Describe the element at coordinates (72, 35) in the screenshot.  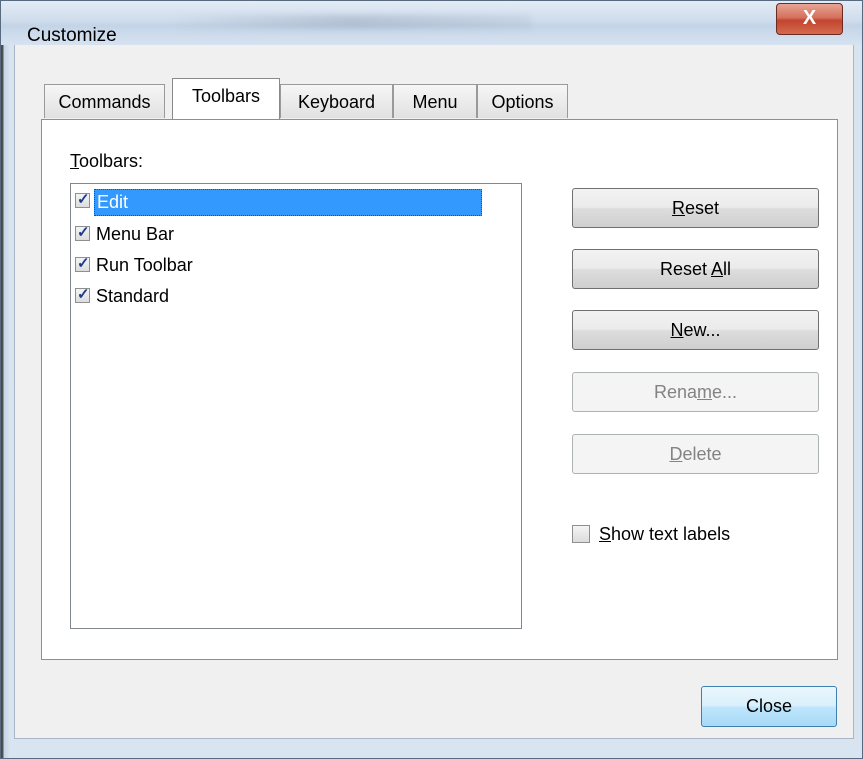
I see `window-title: Customize` at that location.